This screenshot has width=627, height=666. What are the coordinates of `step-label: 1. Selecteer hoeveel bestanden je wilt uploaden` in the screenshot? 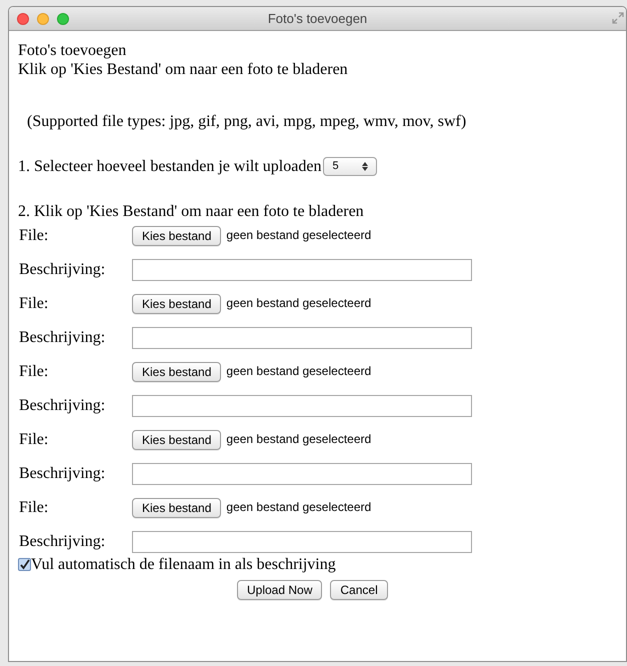 It's located at (170, 166).